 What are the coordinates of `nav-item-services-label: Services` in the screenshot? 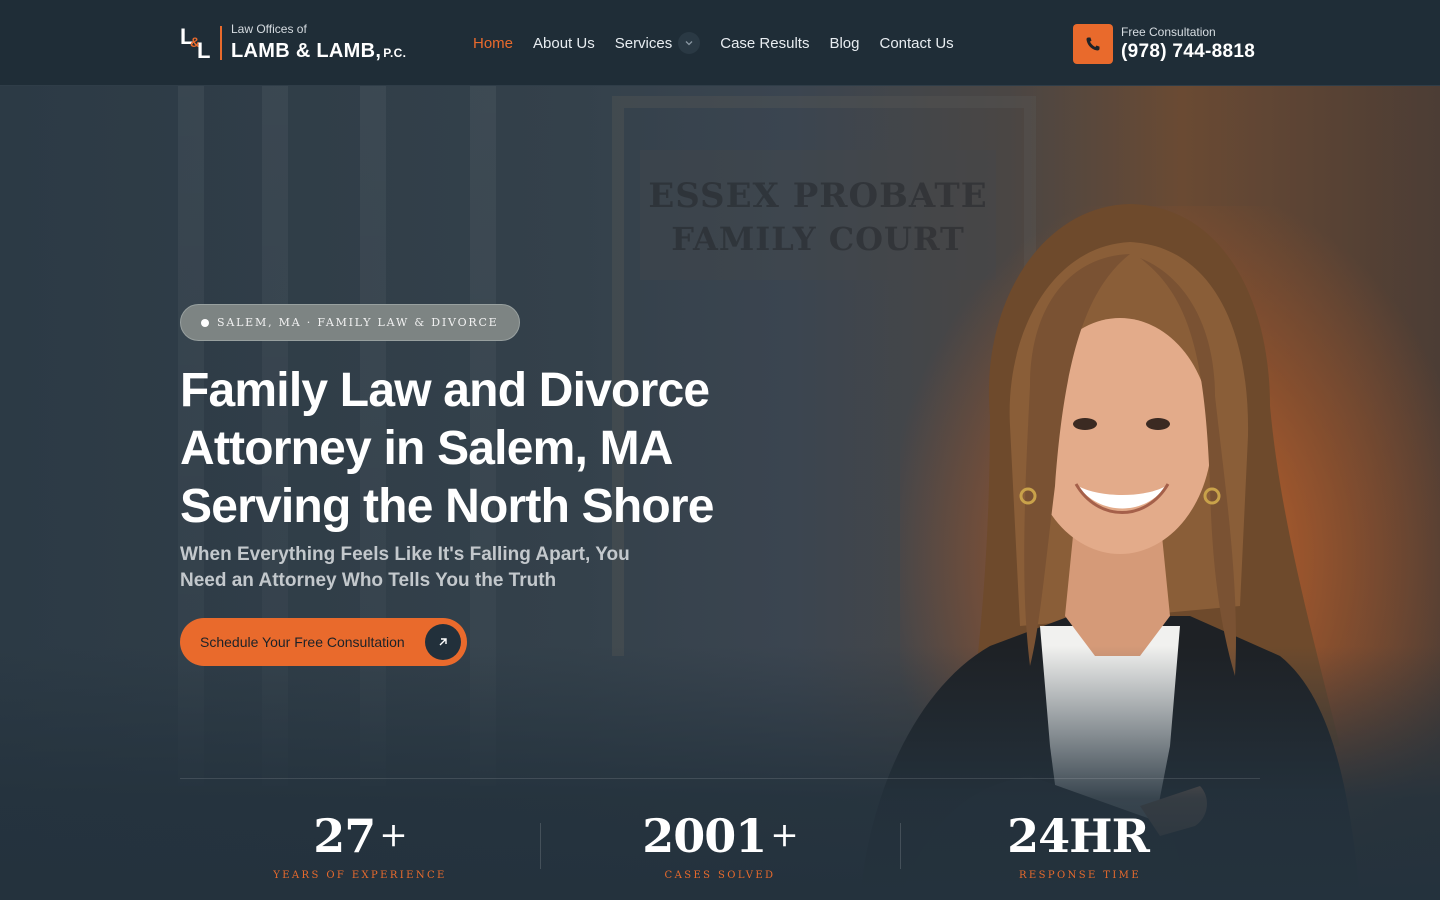 It's located at (643, 43).